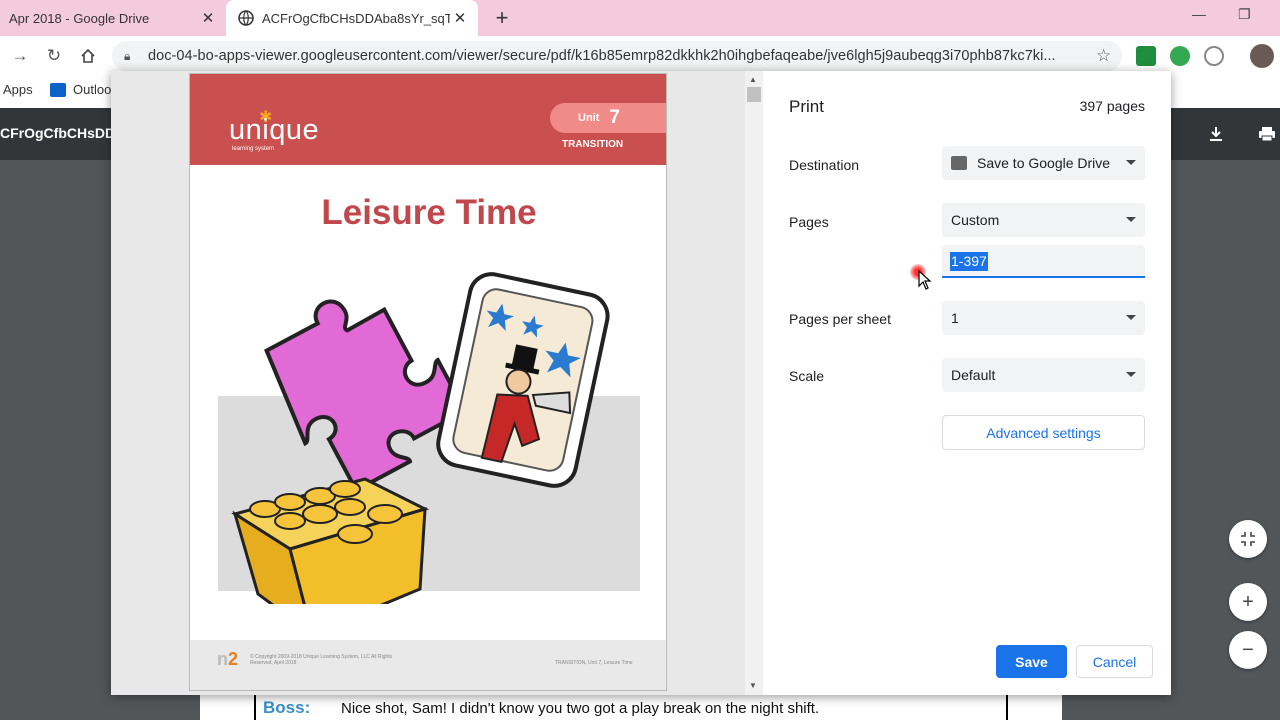  Describe the element at coordinates (594, 663) in the screenshot. I see `footer-unit-ref: TRANSITION, Unit 7, Leisure Time` at that location.